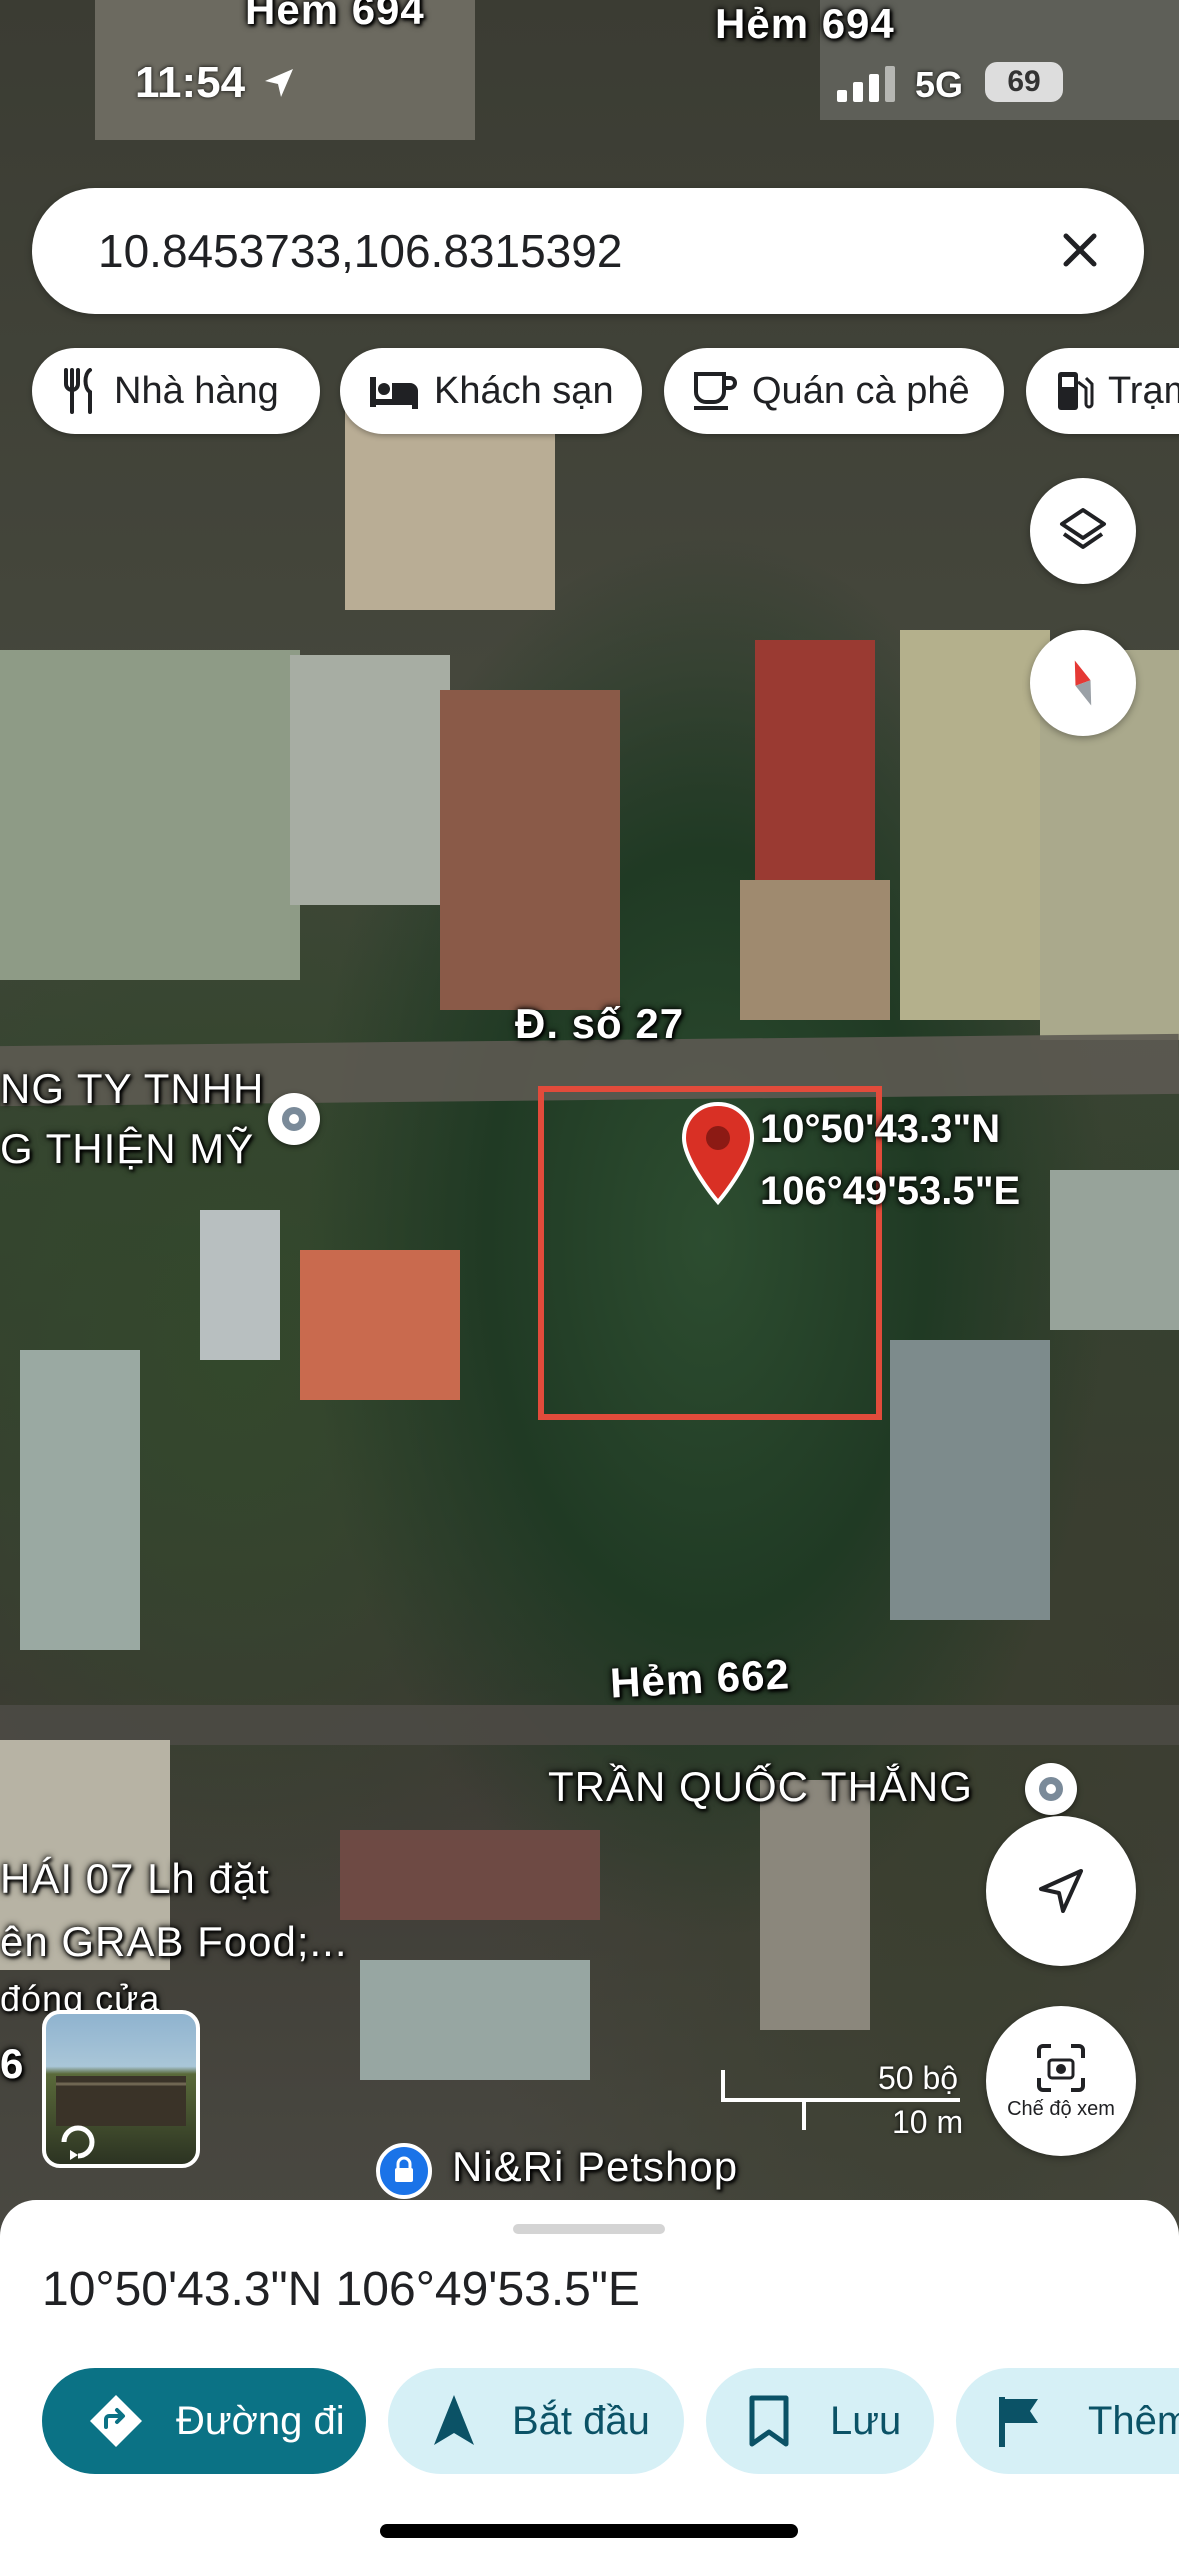  What do you see at coordinates (1133, 2420) in the screenshot?
I see `more-label: Thêm` at bounding box center [1133, 2420].